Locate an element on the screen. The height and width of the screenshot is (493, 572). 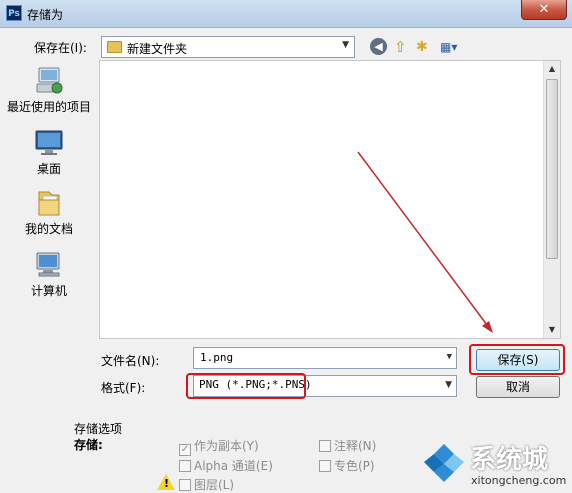
filename-label: 文件名(N): is located at coordinates (130, 361).